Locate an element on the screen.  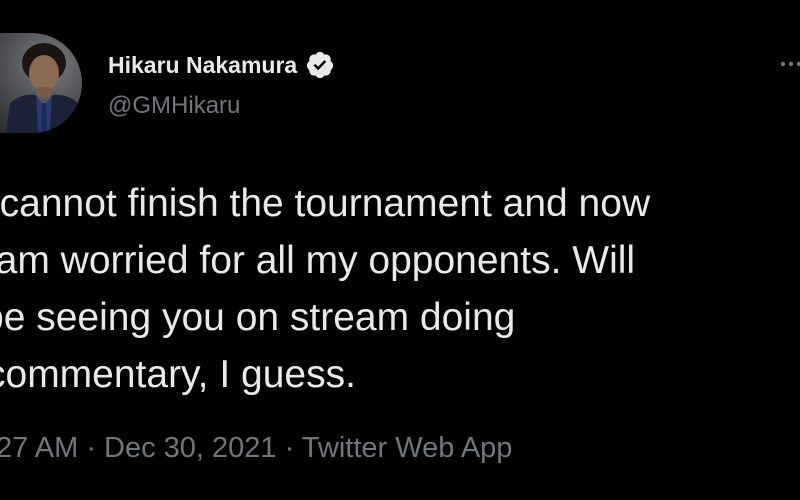
tweet-timestamp-meta: :27 AM · Dec 30, 2021 · Twitter Web App is located at coordinates (256, 448).